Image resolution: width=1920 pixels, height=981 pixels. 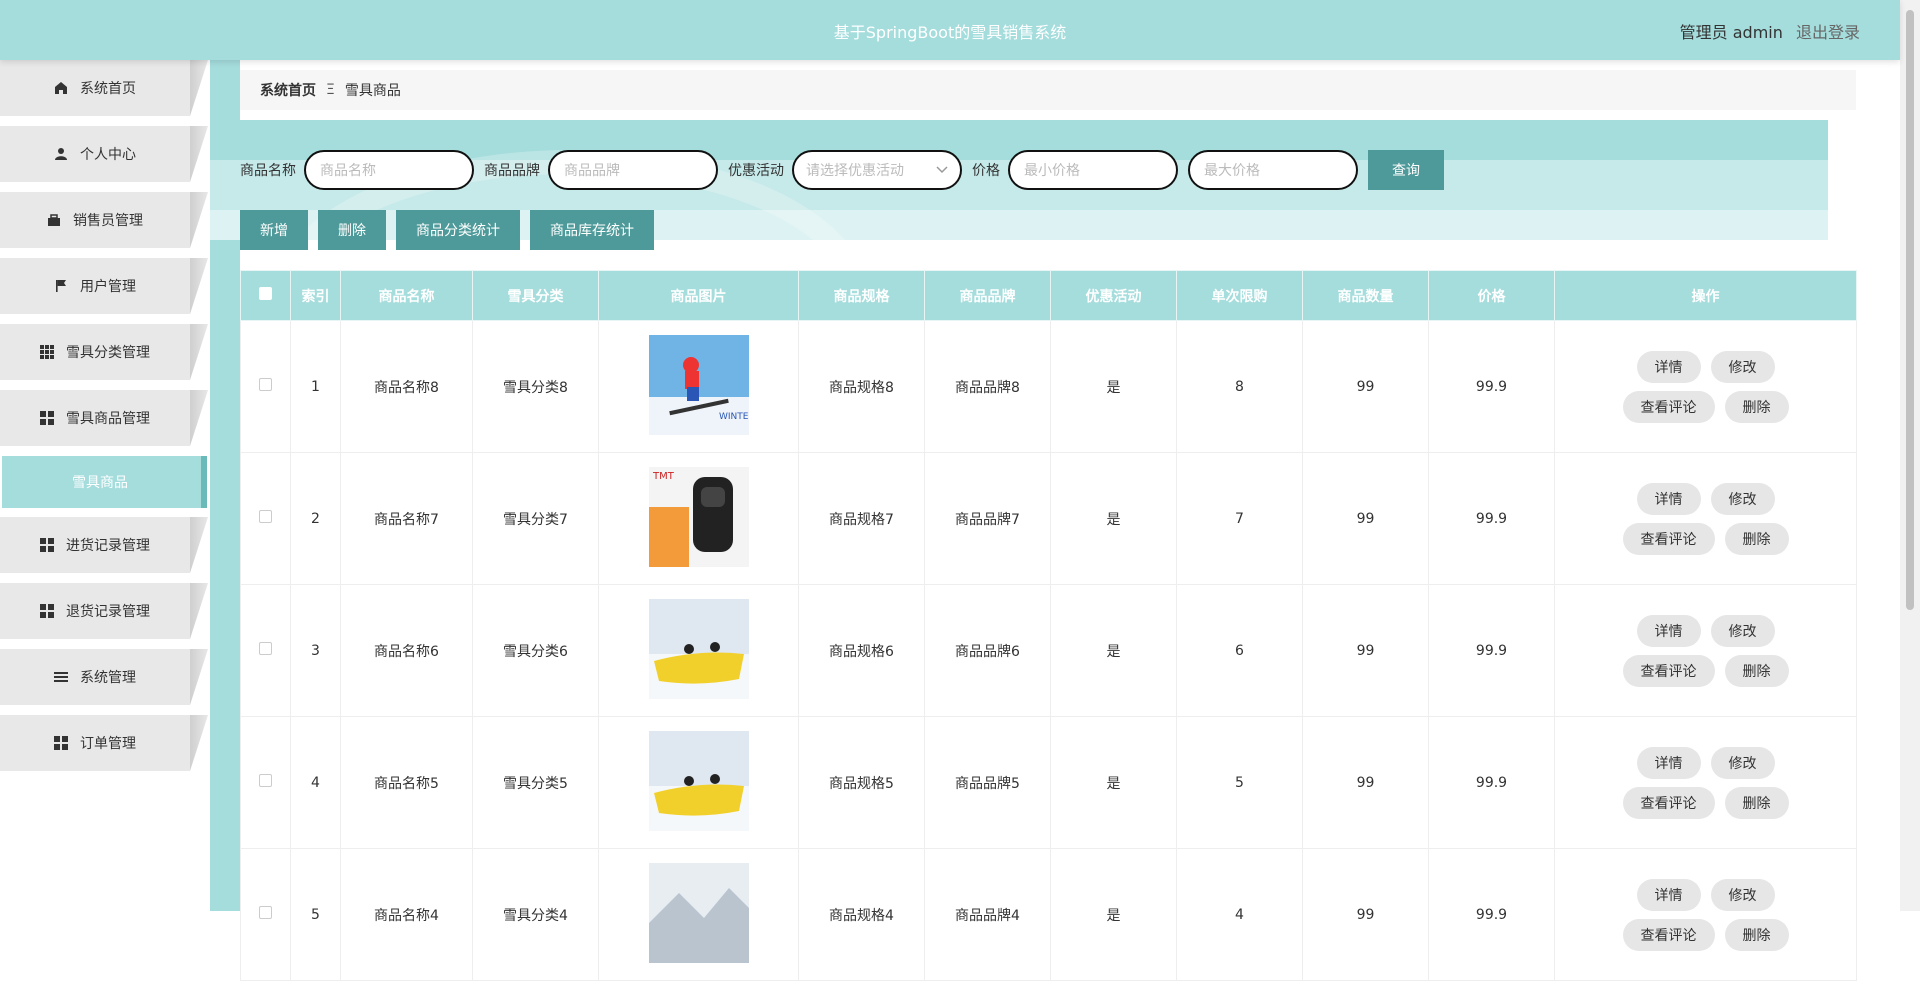 I want to click on sidebar-item-profile: 个人中心, so click(x=105, y=154).